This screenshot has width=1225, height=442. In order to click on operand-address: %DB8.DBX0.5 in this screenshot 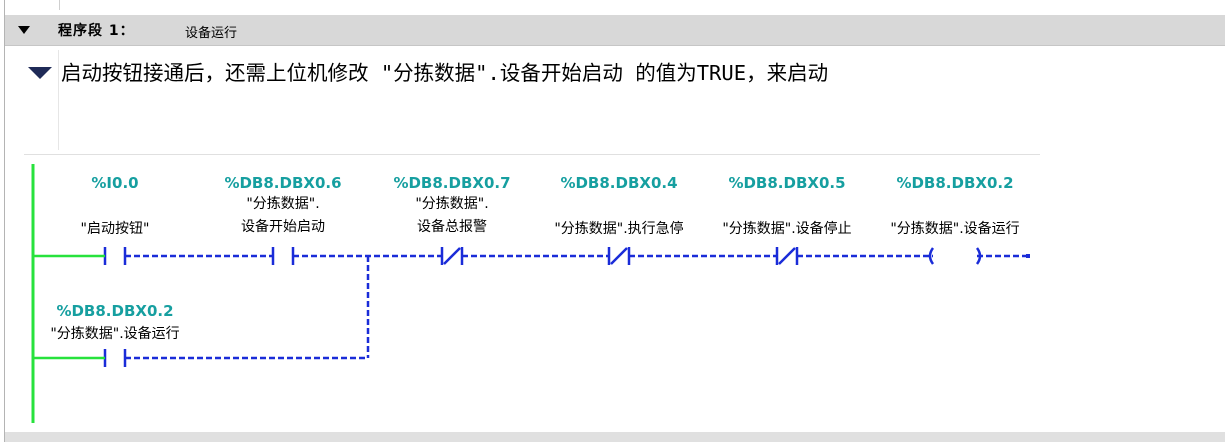, I will do `click(786, 183)`.